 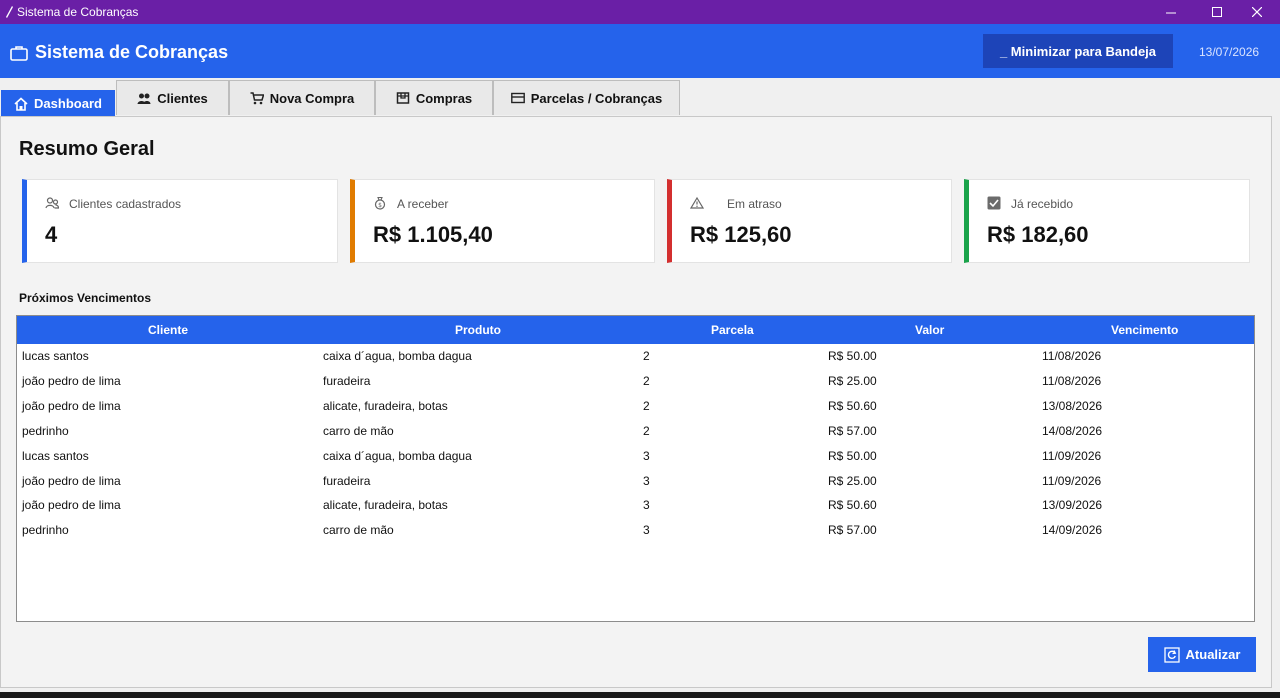 I want to click on app-title: Sistema de Cobranças, so click(x=132, y=52).